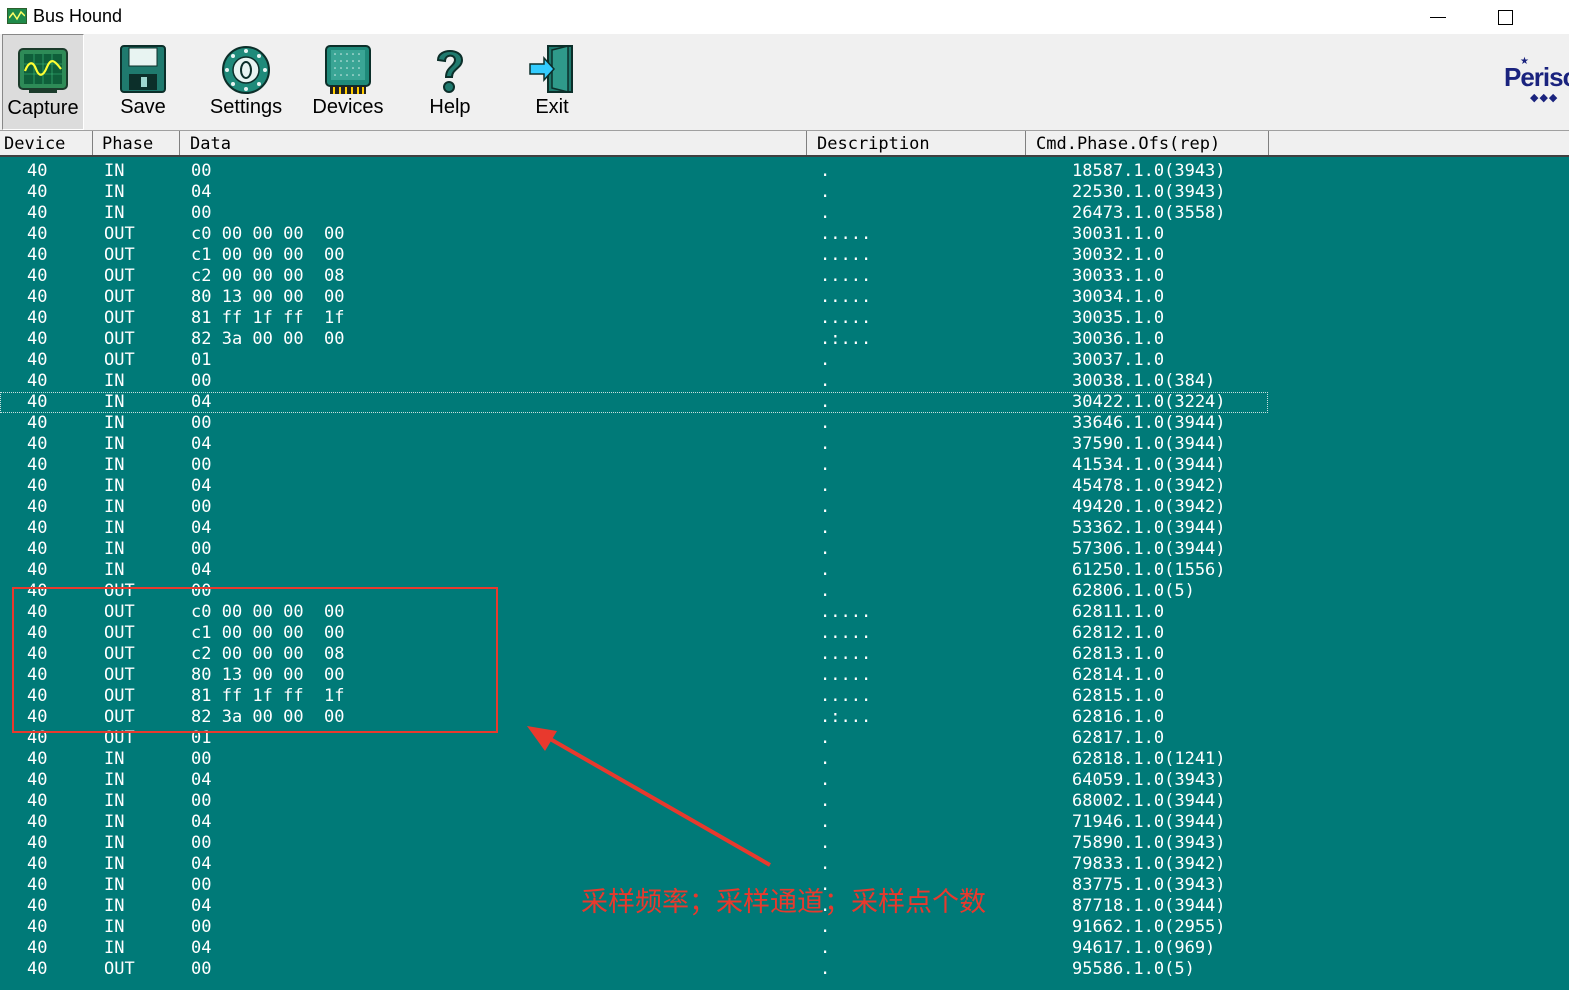  Describe the element at coordinates (784, 801) in the screenshot. I see `table-row: 40 IN 00. 68002.1.0(3944)` at that location.